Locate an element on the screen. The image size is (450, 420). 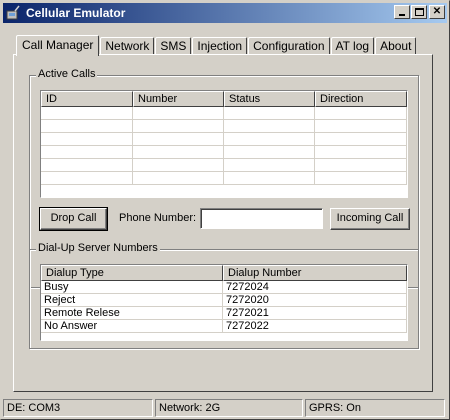
app-icon is located at coordinates (14, 13).